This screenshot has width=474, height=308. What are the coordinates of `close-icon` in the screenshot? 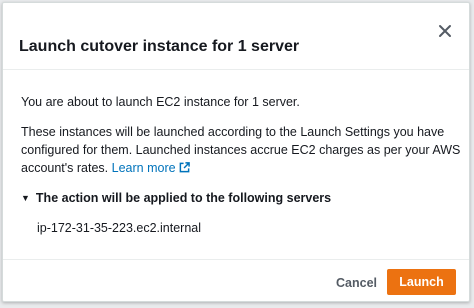 It's located at (445, 31).